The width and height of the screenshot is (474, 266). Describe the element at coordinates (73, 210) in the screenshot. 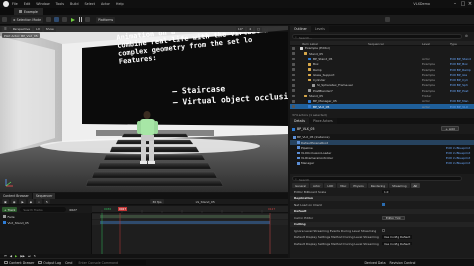

I see `current-time-field: 0027` at that location.